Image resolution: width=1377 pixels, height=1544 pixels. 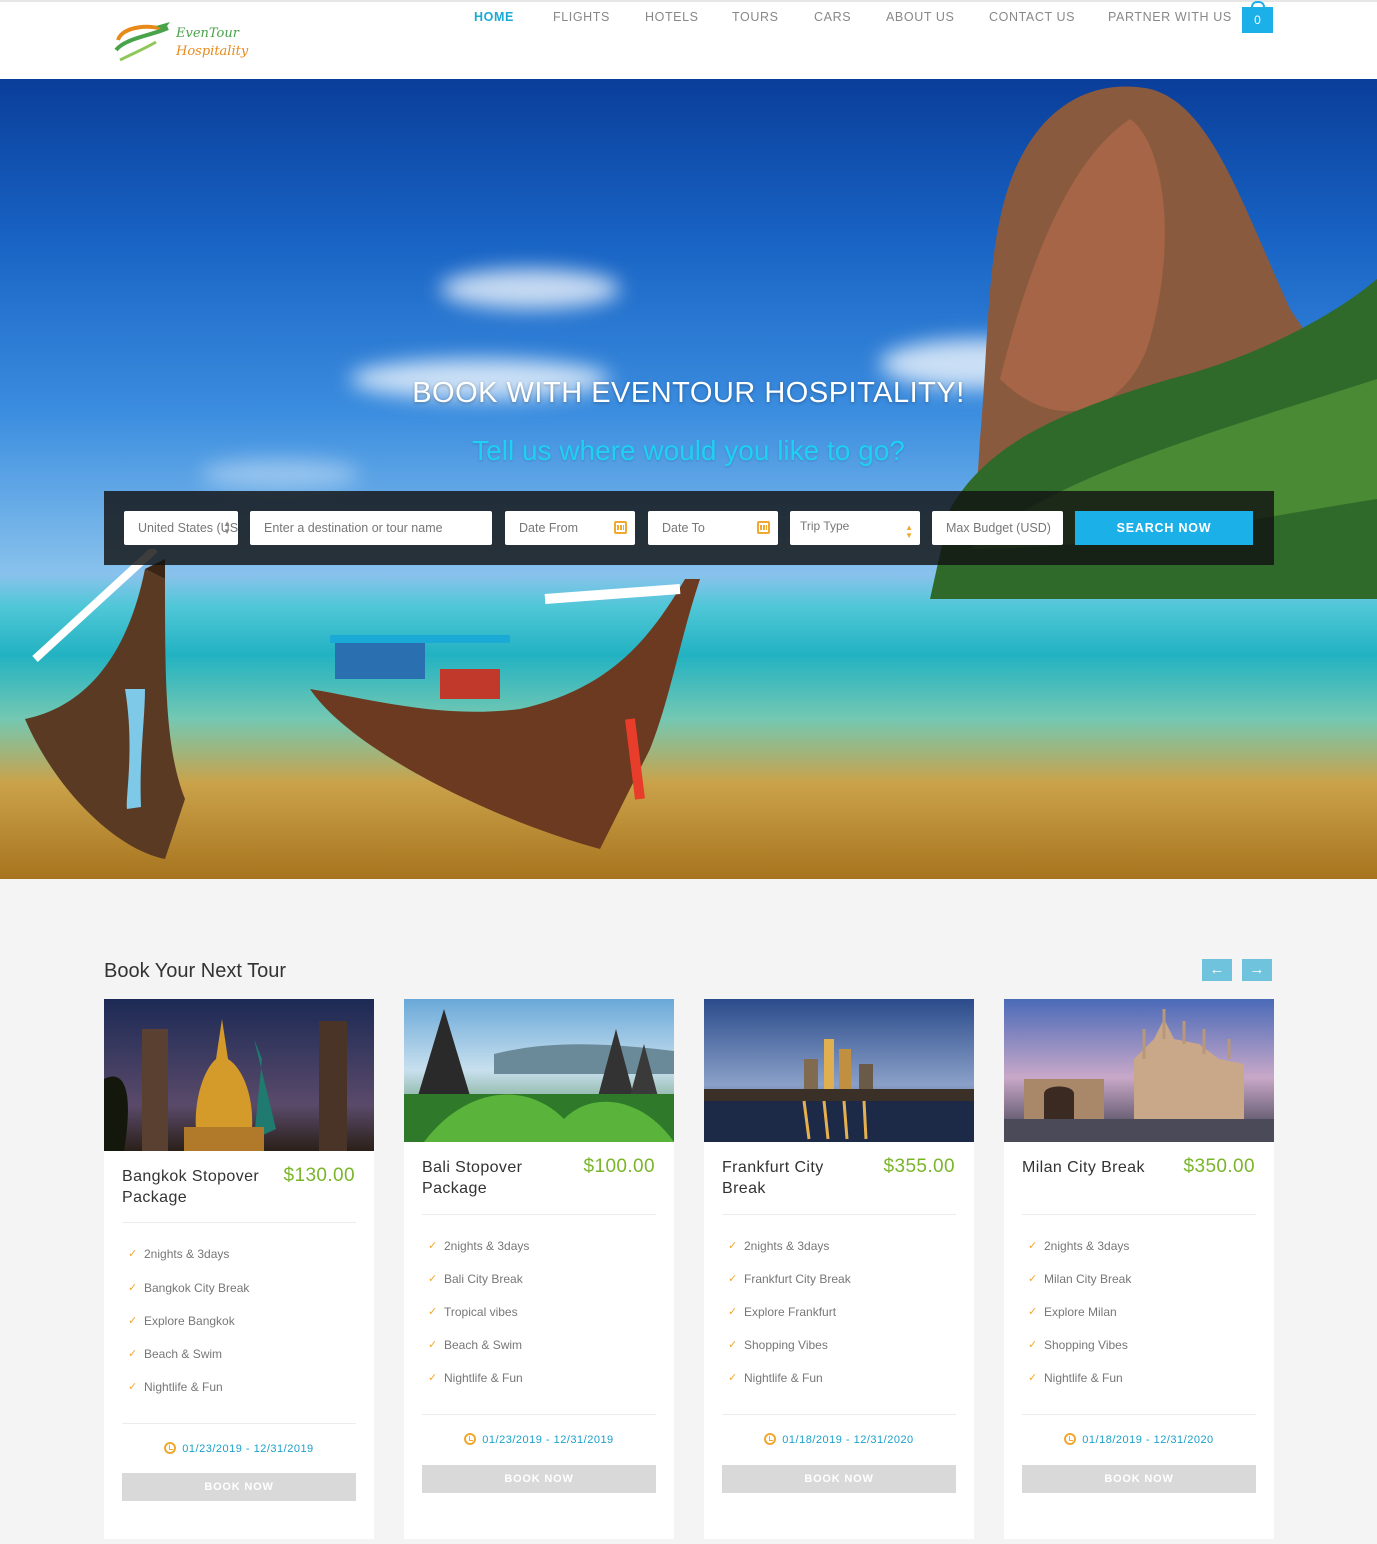 I want to click on destination-placeholder: Enter a destination or tour name, so click(x=353, y=528).